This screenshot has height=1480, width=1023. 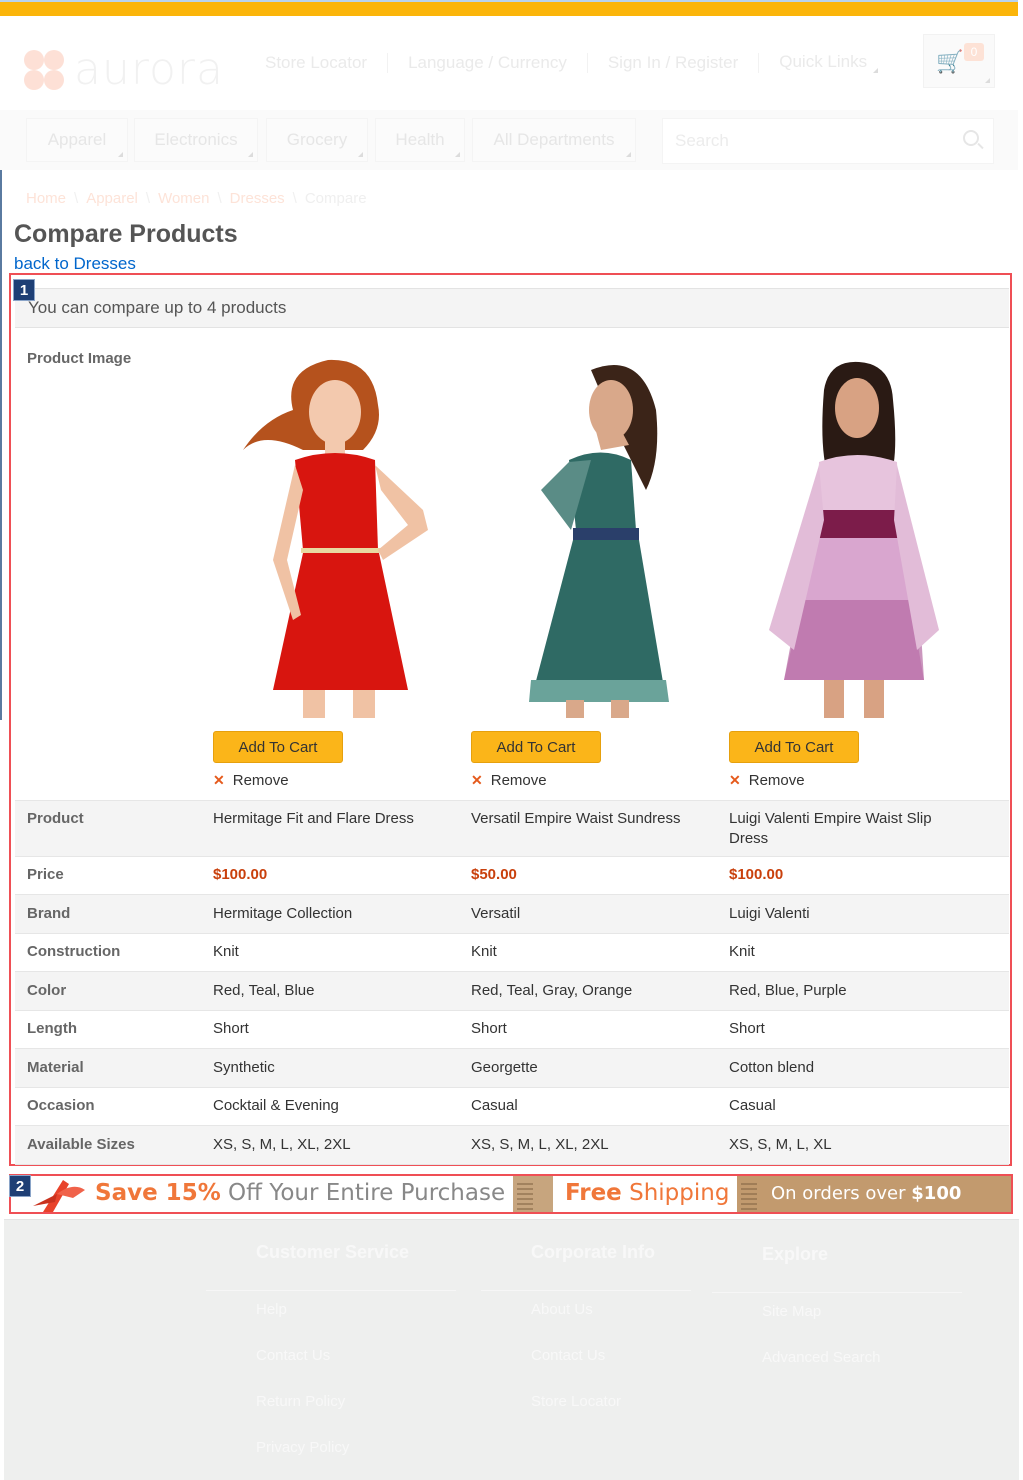 I want to click on price-3: $100.00, so click(x=756, y=874).